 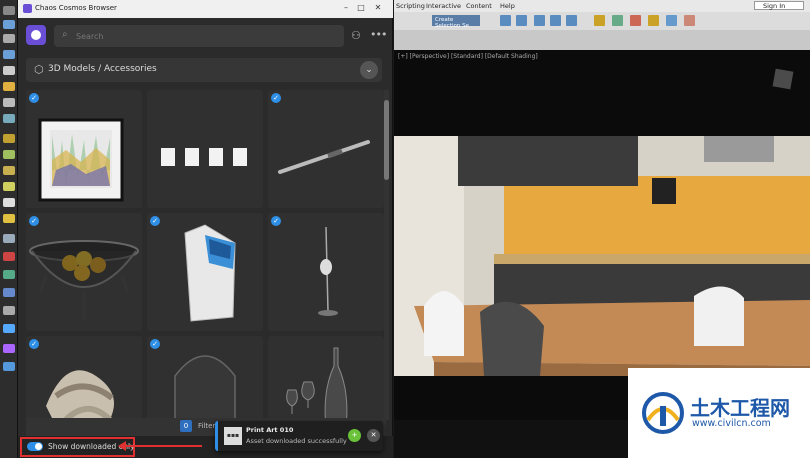 I want to click on glass-dome-thumbnail, so click(x=205, y=387).